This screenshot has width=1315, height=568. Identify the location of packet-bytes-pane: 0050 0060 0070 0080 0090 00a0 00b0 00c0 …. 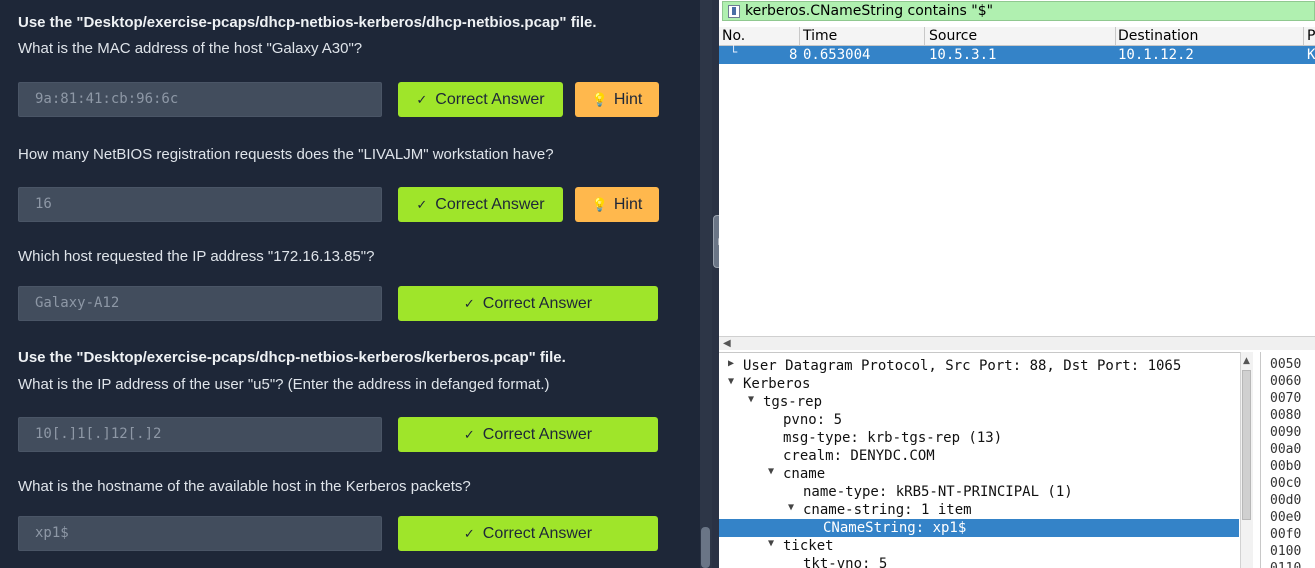
(1287, 460).